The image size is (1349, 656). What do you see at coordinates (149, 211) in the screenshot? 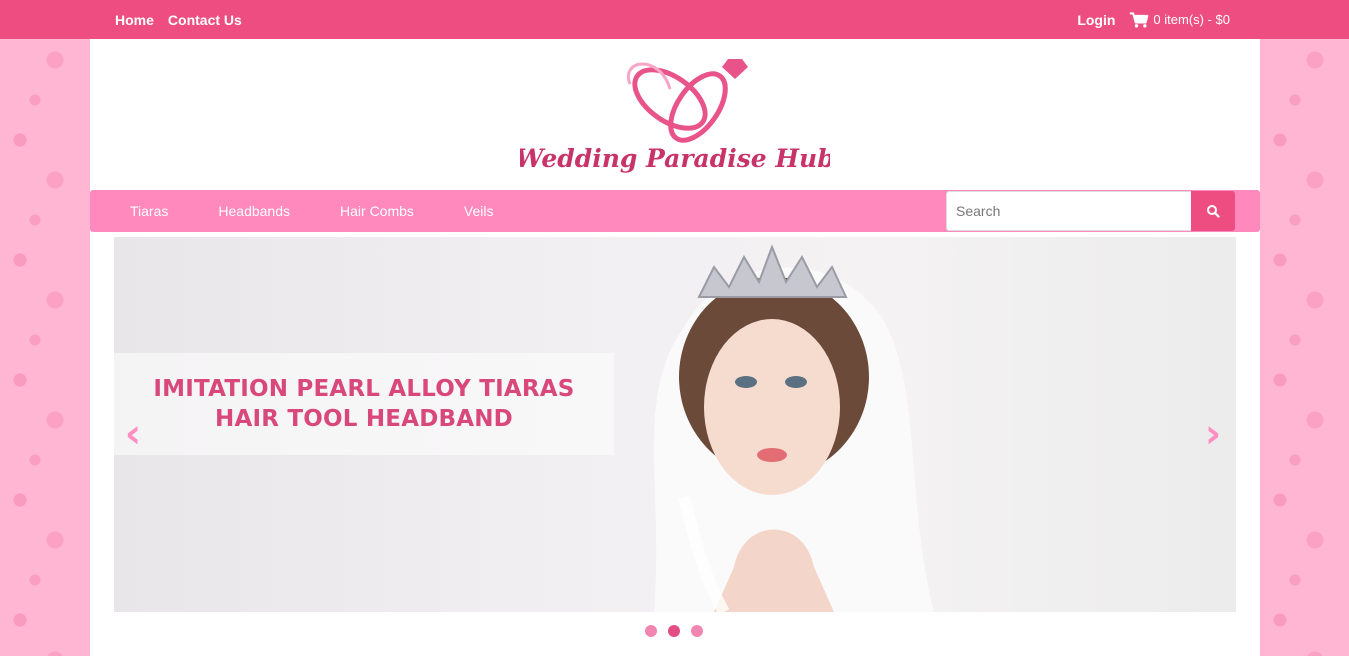
I see `menu-item-tiaras: Tiaras` at bounding box center [149, 211].